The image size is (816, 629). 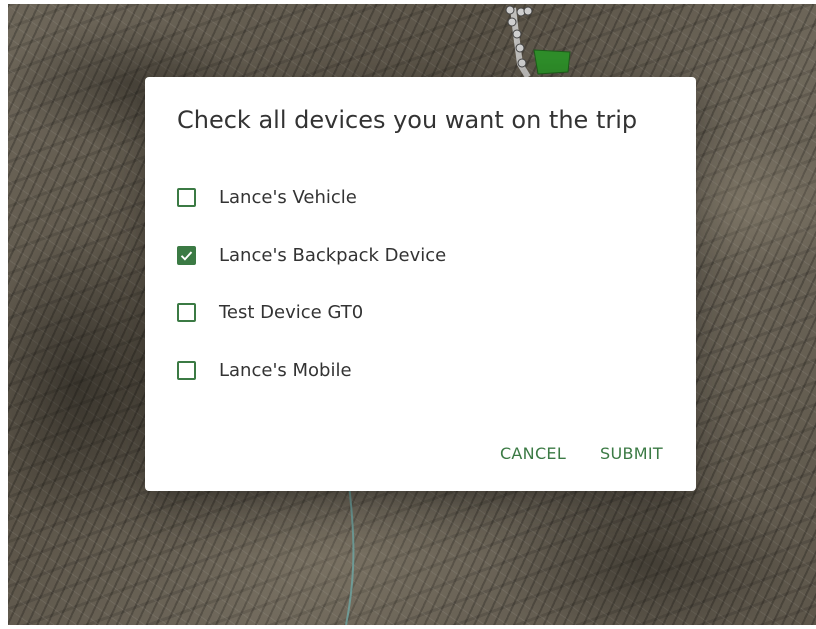 I want to click on check-icon, so click(x=186, y=256).